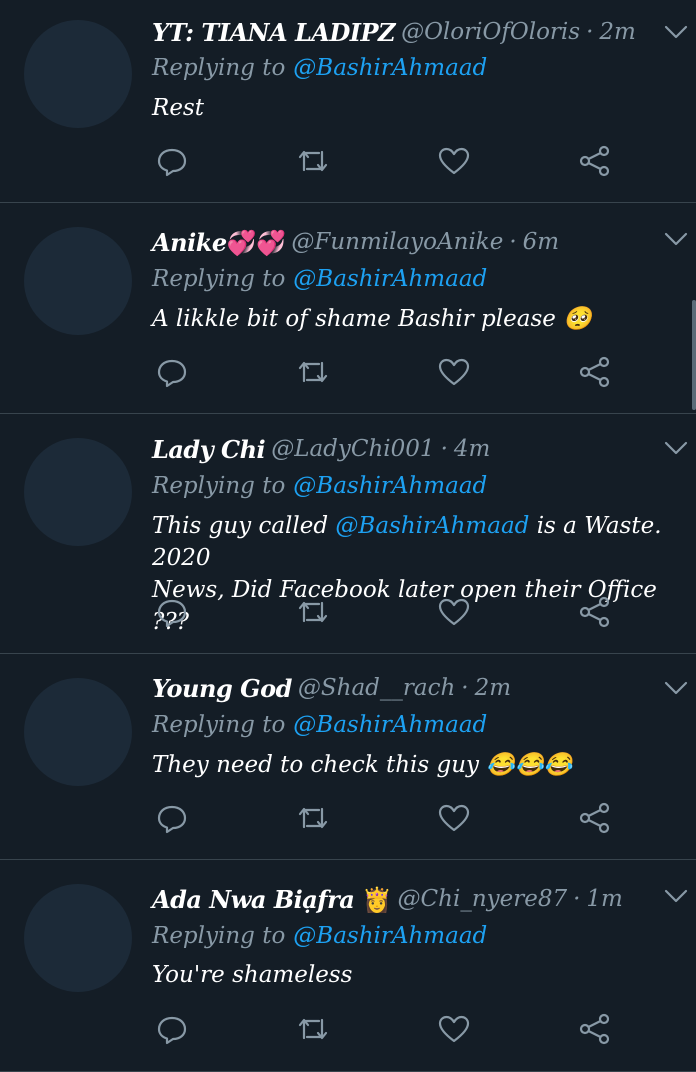 Image resolution: width=696 pixels, height=1072 pixels. What do you see at coordinates (377, 899) in the screenshot?
I see `name-emoji: 👸` at bounding box center [377, 899].